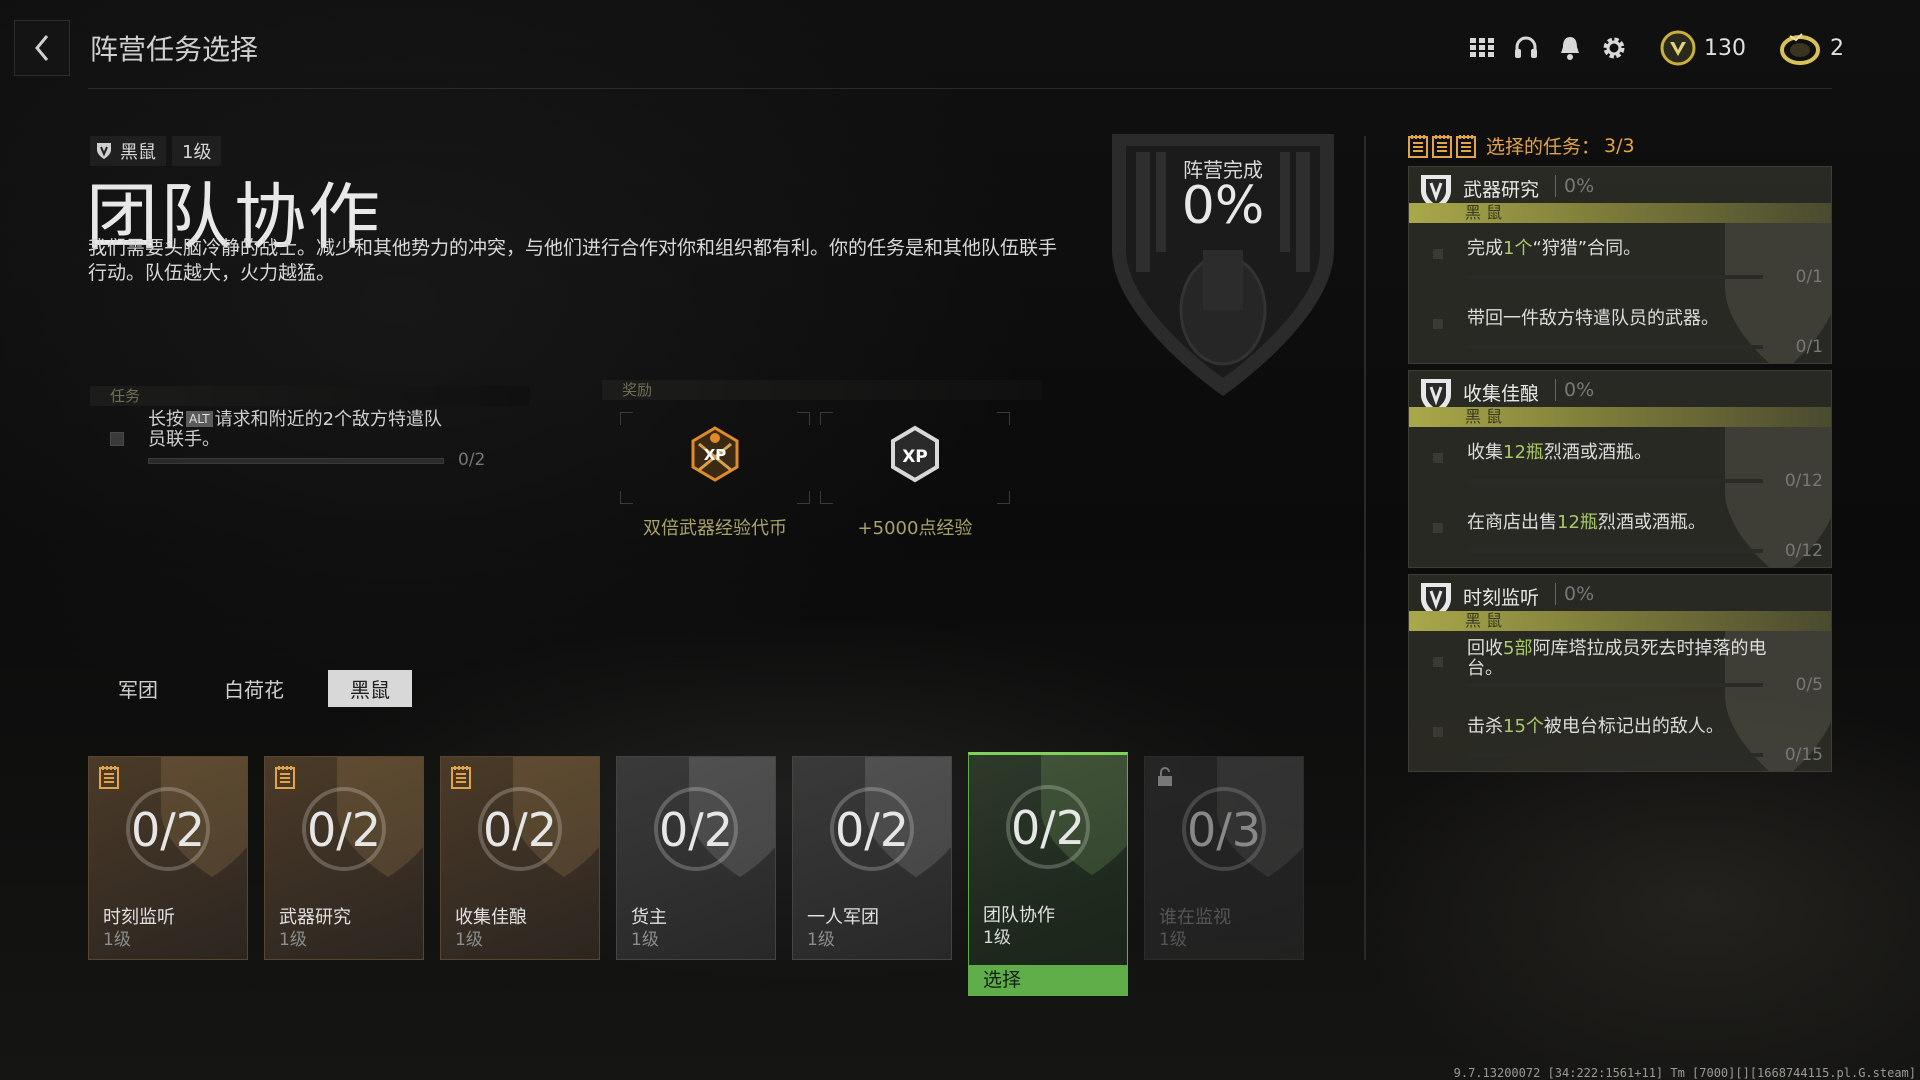  What do you see at coordinates (1587, 248) in the screenshot?
I see `objective-text-part: “狩猎”合同。` at bounding box center [1587, 248].